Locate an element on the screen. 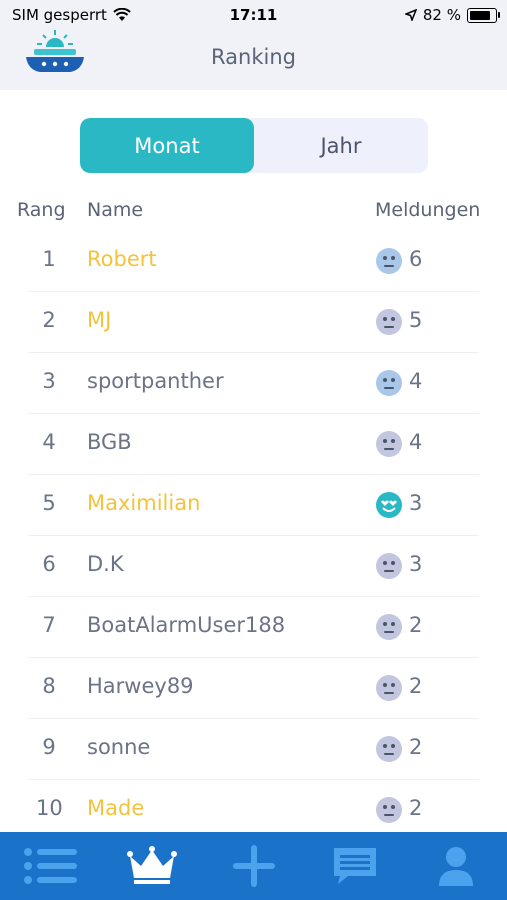 This screenshot has height=900, width=507. list-icon is located at coordinates (50, 866).